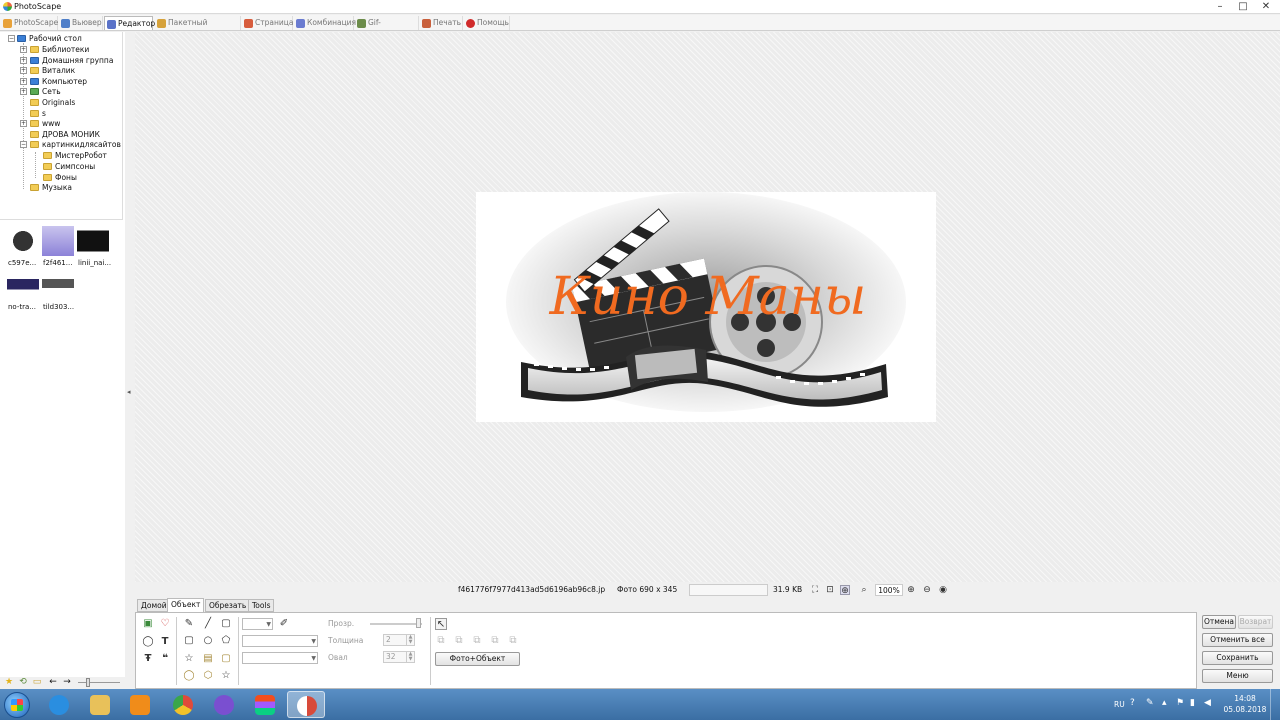  I want to click on clock-date: 05.08.2018, so click(1245, 710).